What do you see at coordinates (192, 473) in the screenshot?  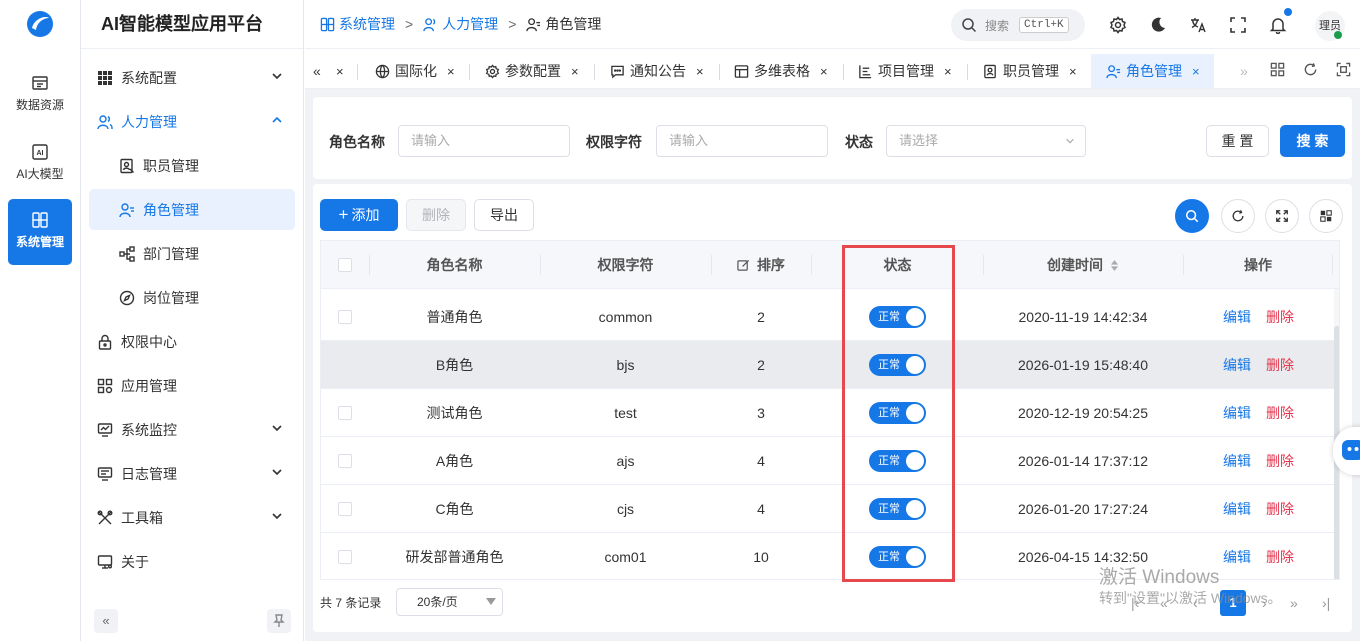 I see `sidebar-item-logs: 日志管理` at bounding box center [192, 473].